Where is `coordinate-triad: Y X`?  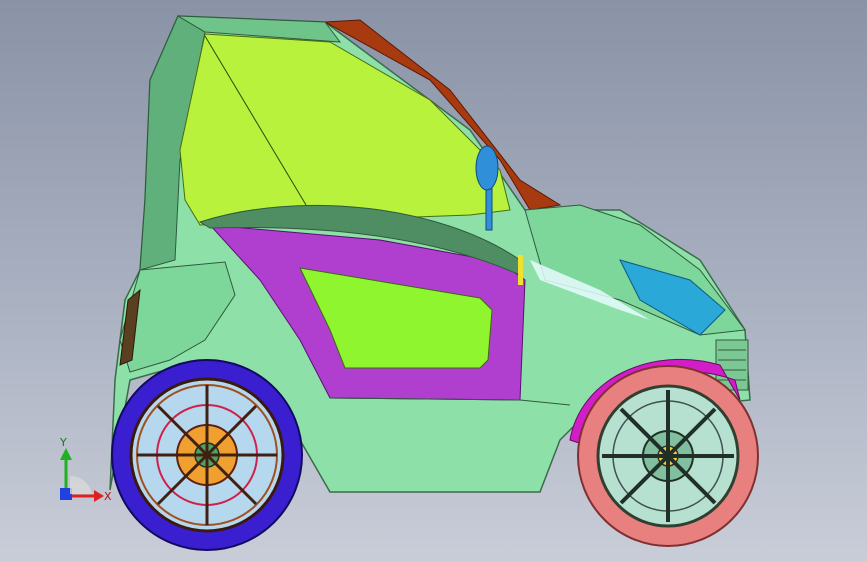 coordinate-triad: Y X is located at coordinates (85, 469).